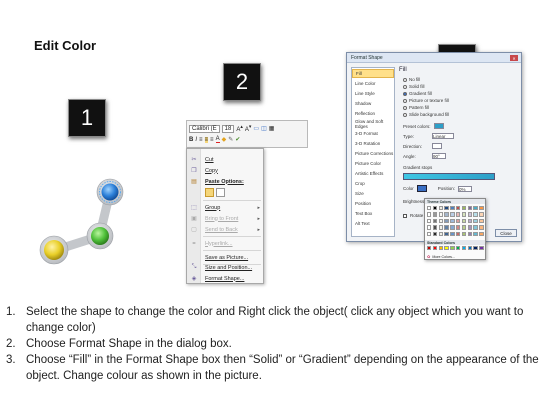 The width and height of the screenshot is (560, 420). I want to click on category-picture-corrections: Picture Corrections, so click(373, 153).